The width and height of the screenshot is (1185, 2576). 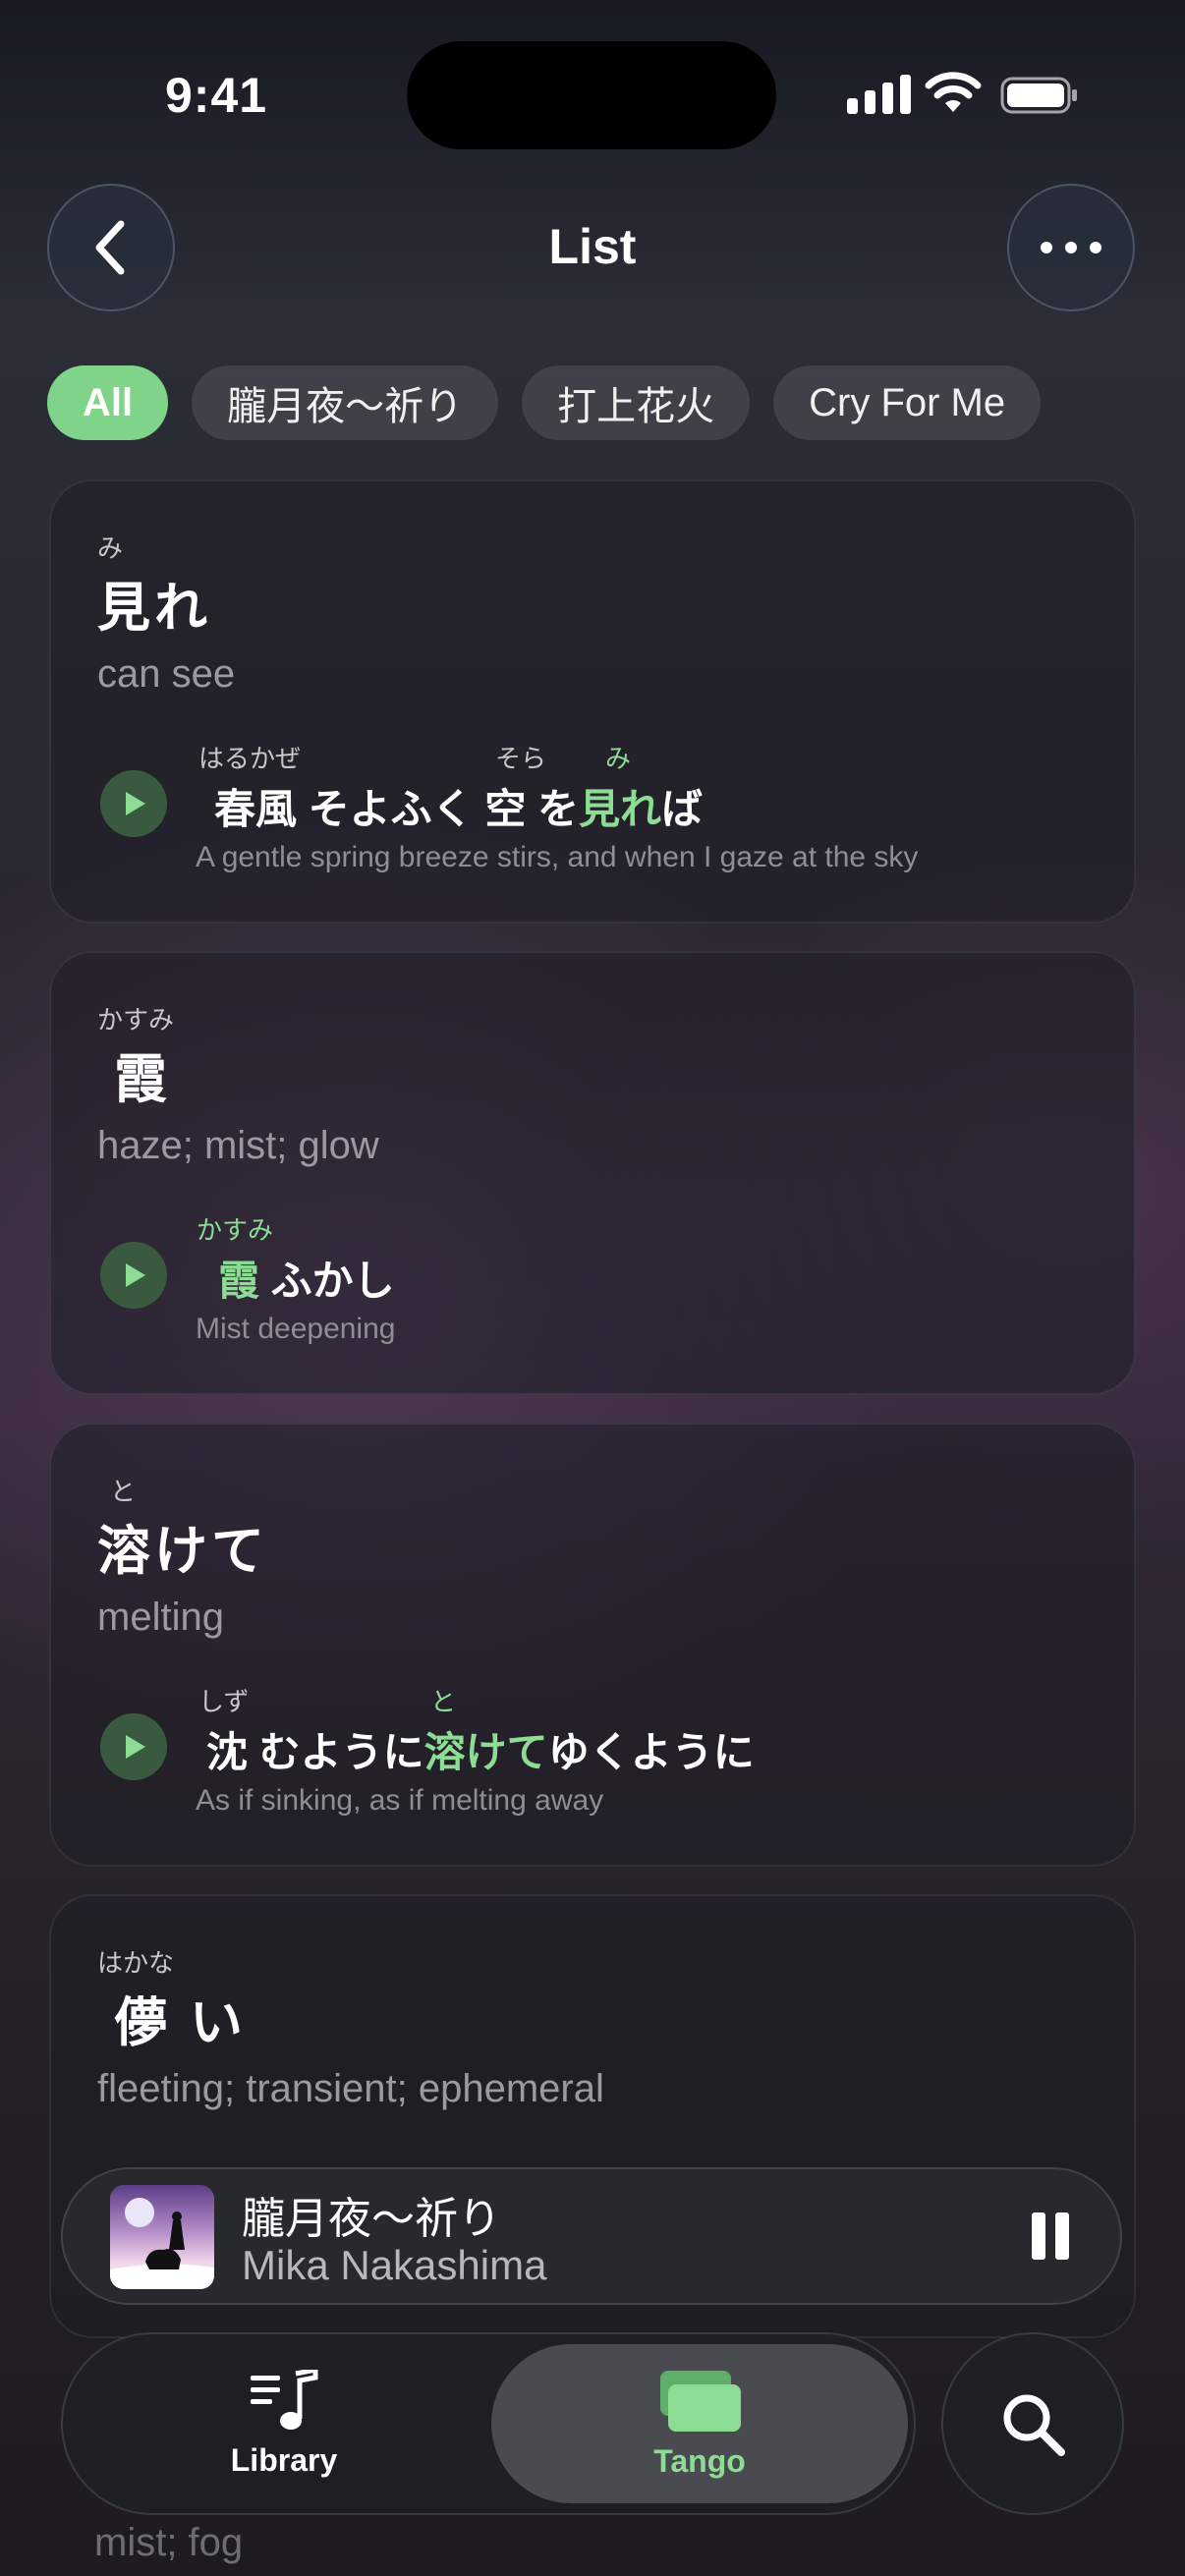 What do you see at coordinates (136, 1963) in the screenshot?
I see `word-furigana: はかな` at bounding box center [136, 1963].